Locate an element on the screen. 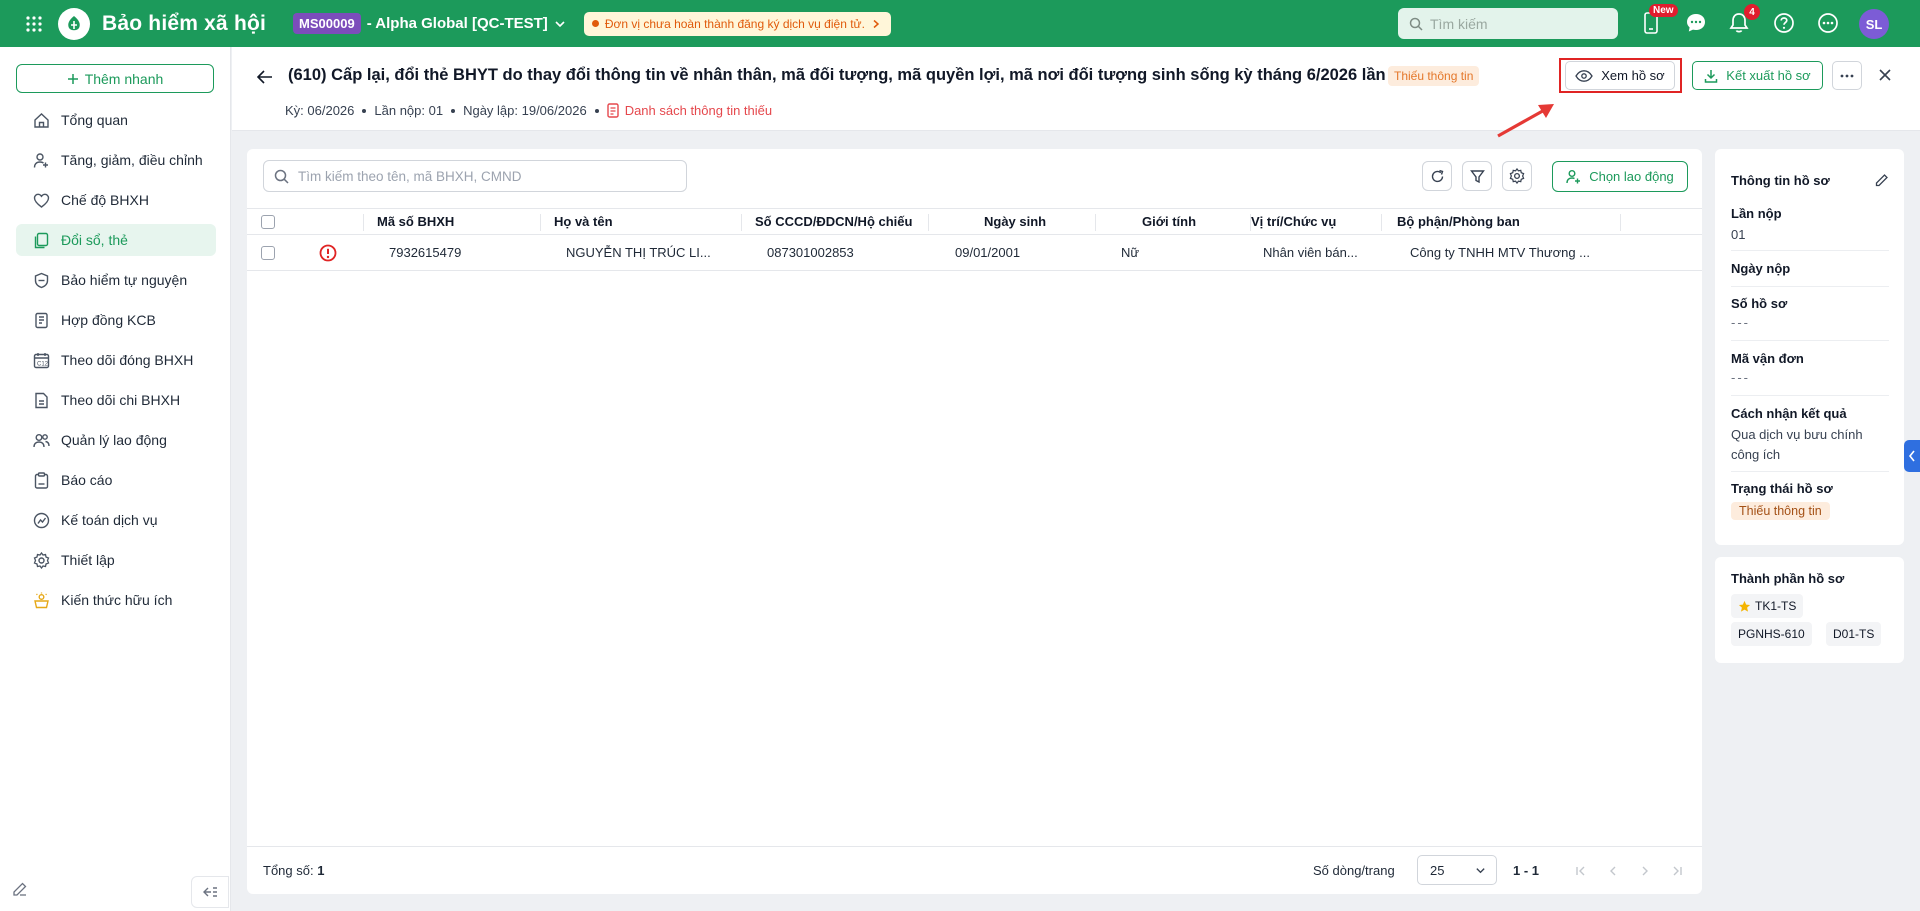 The image size is (1920, 911). component-chip: TK1-TS is located at coordinates (1767, 606).